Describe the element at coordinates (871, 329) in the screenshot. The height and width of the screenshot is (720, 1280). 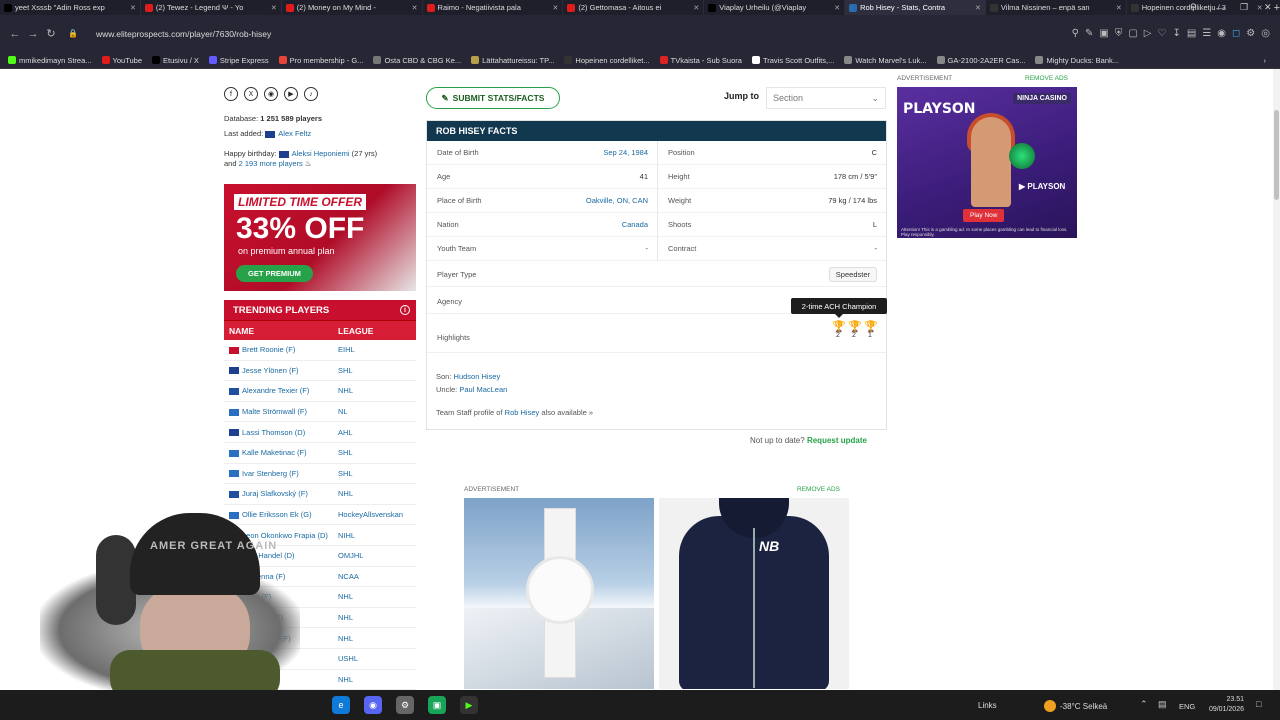
I see `trophy-icon: 🏆 1` at that location.